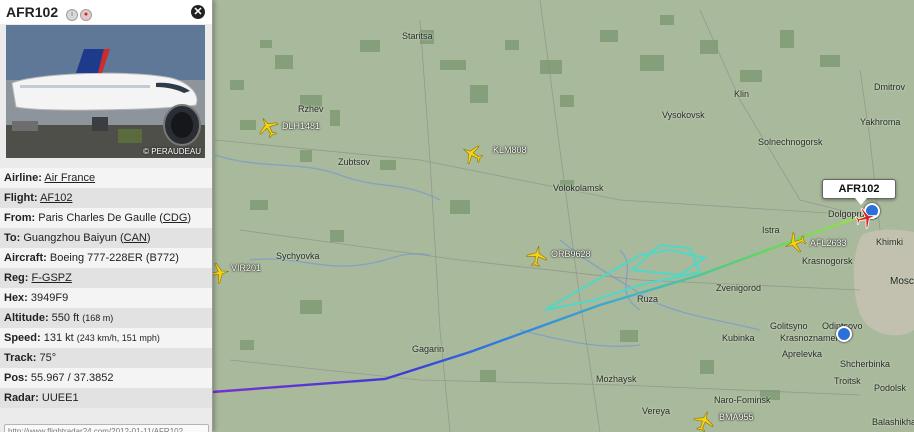 Image resolution: width=914 pixels, height=432 pixels. I want to click on place-khimki: Khimki, so click(890, 242).